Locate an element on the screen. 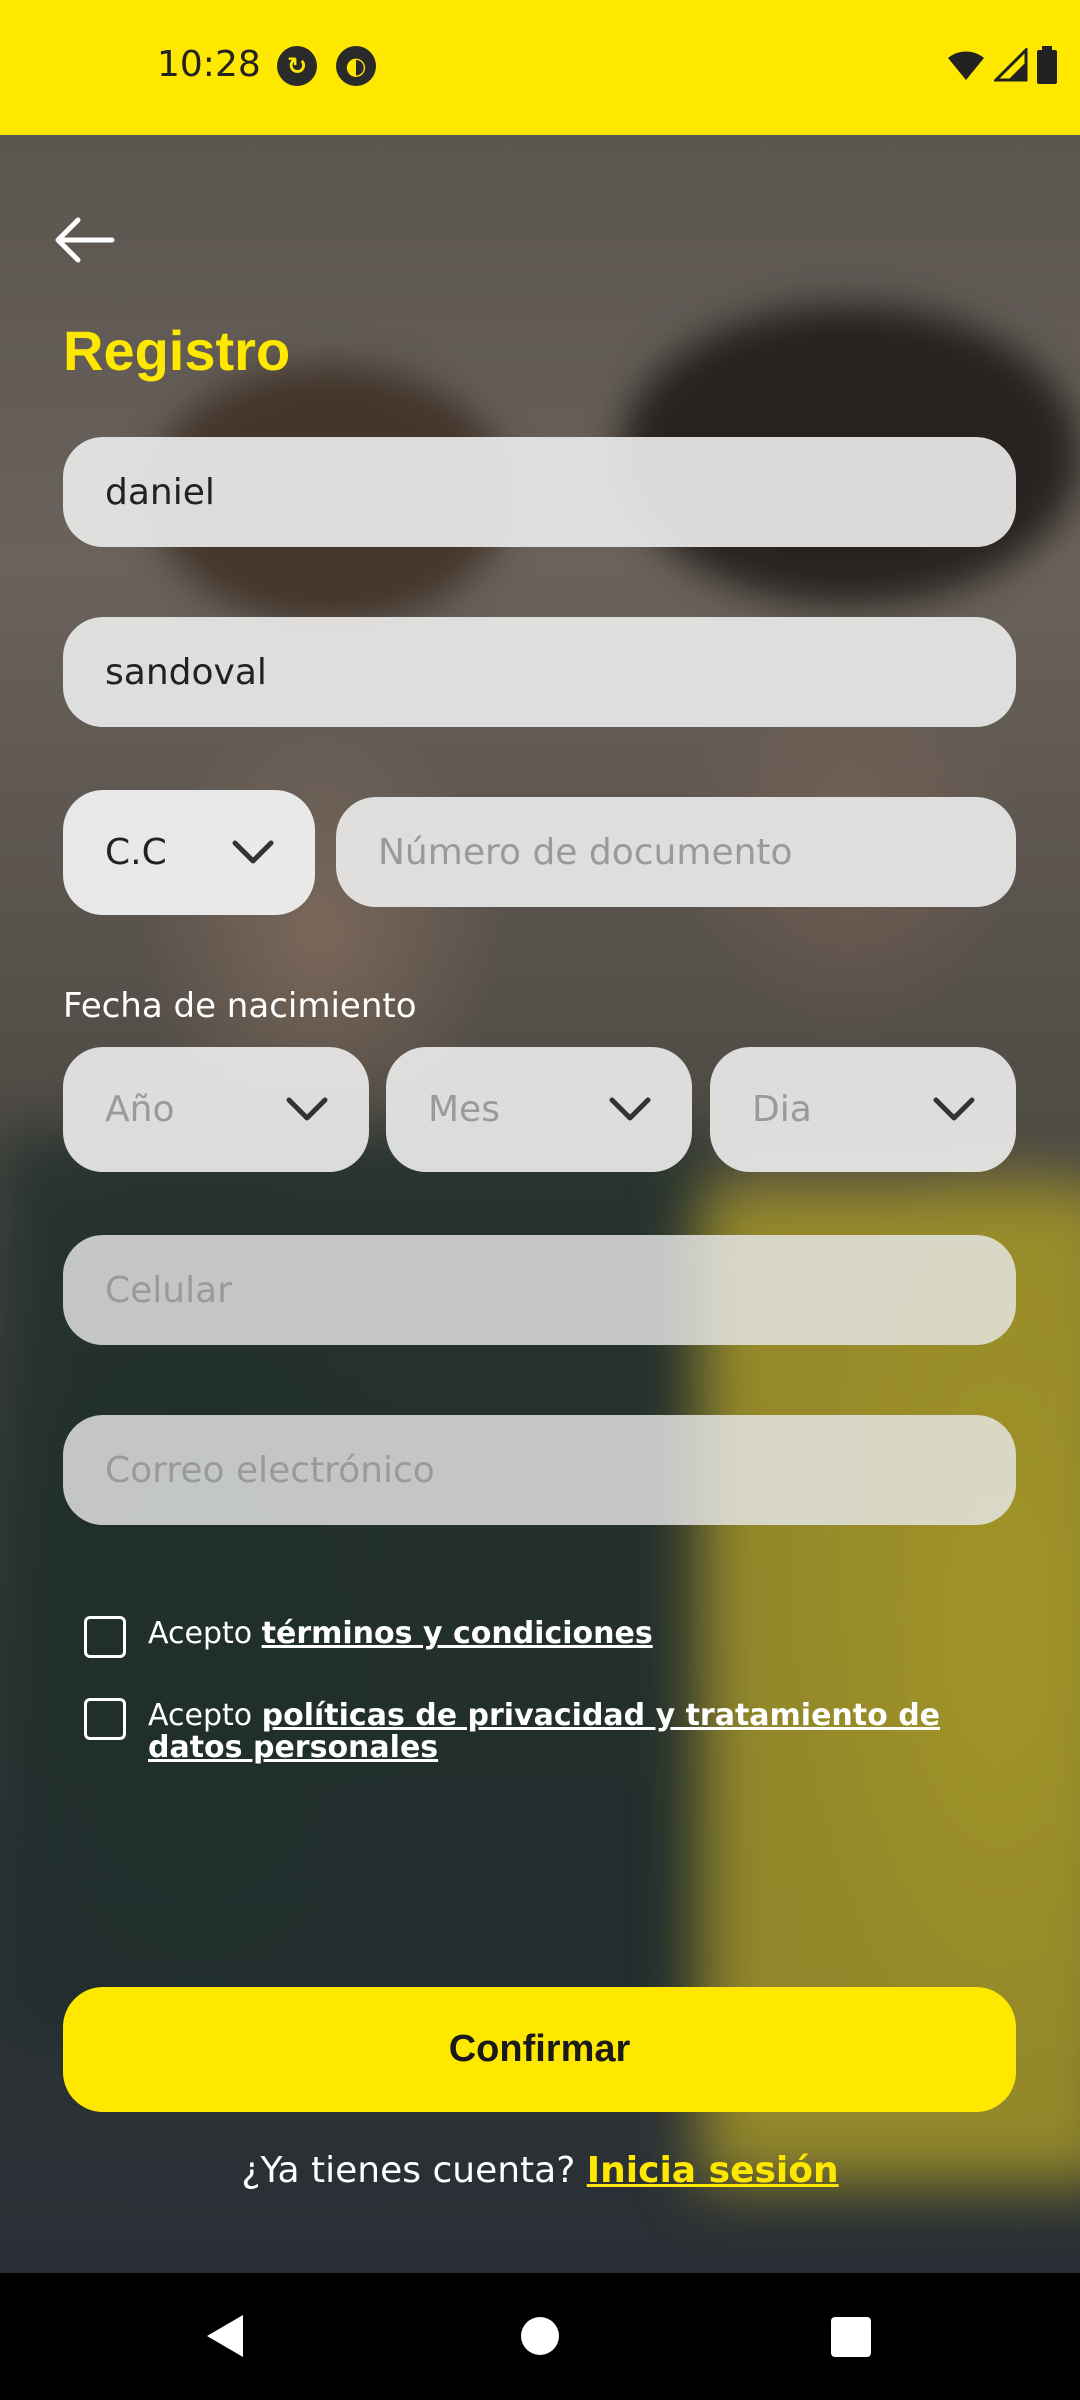  confirm-button: Confirmar is located at coordinates (539, 2049).